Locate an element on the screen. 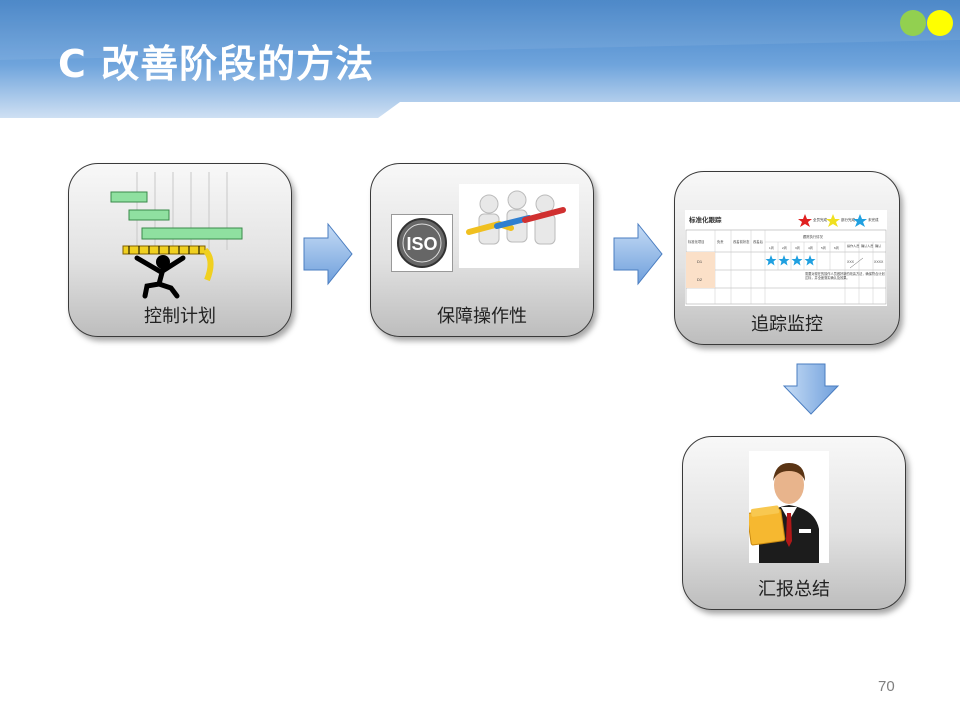 Image resolution: width=960 pixels, height=720 pixels. iso-logo-icon: ISO is located at coordinates (422, 243).